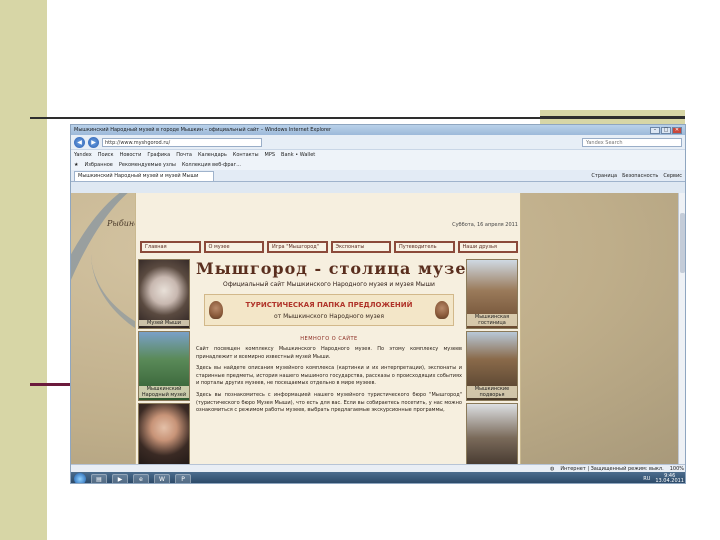 Image resolution: width=720 pixels, height=540 pixels. I want to click on browser-icon: e, so click(141, 478).